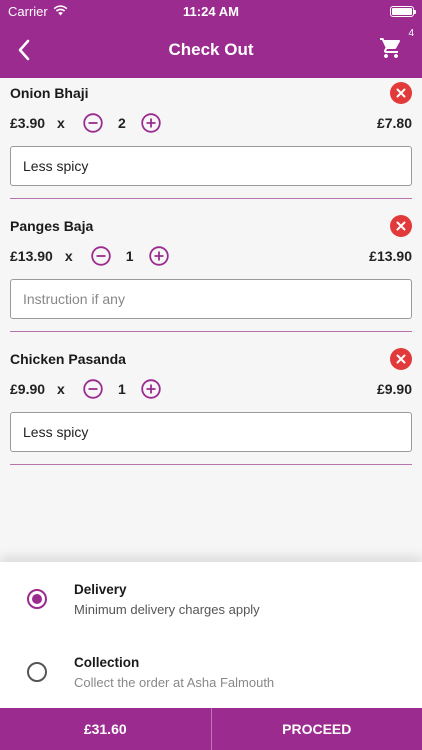 The height and width of the screenshot is (750, 422). I want to click on unit-price: £9.90, so click(28, 389).